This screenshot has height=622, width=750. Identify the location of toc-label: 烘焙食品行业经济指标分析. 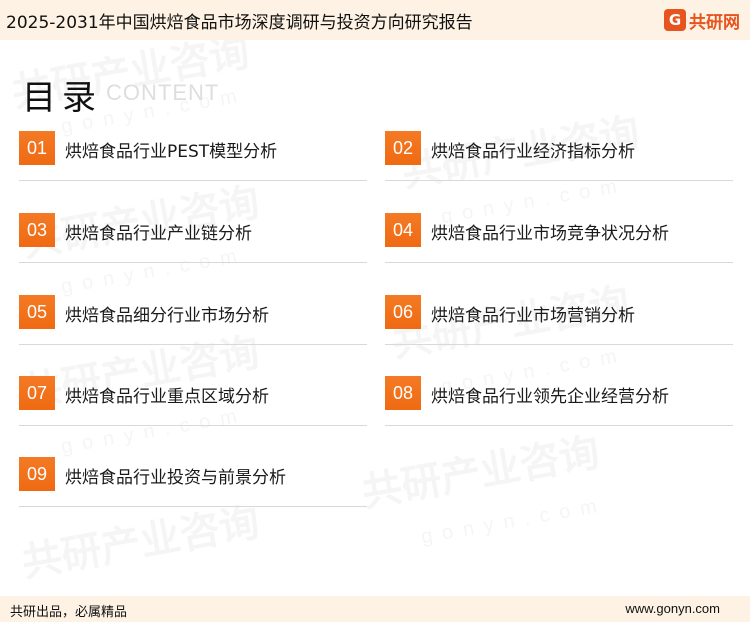
(533, 152).